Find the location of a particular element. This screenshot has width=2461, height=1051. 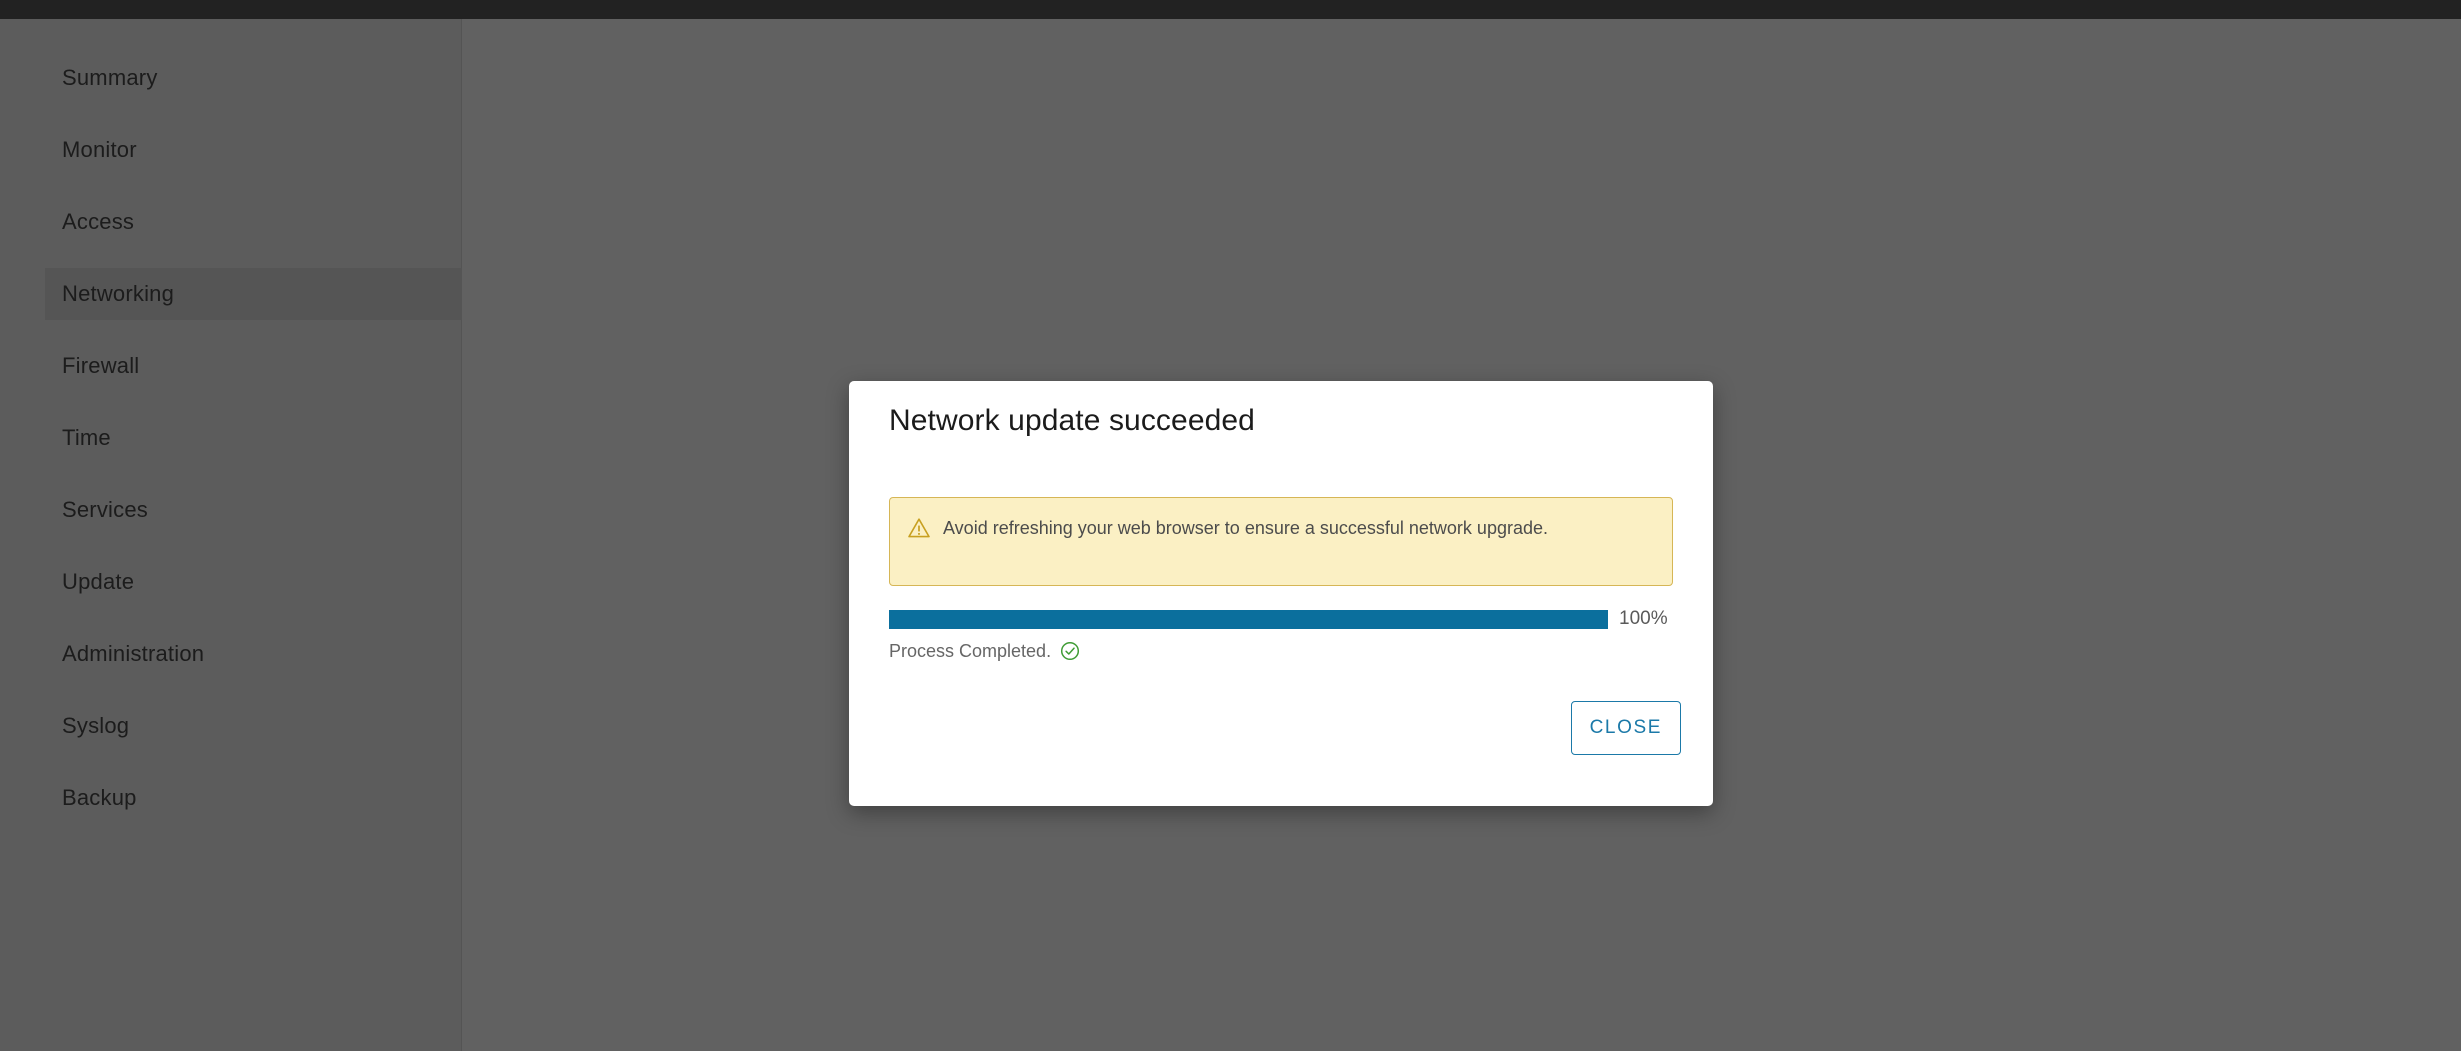

dialog-title: Network update succeeded is located at coordinates (1072, 420).